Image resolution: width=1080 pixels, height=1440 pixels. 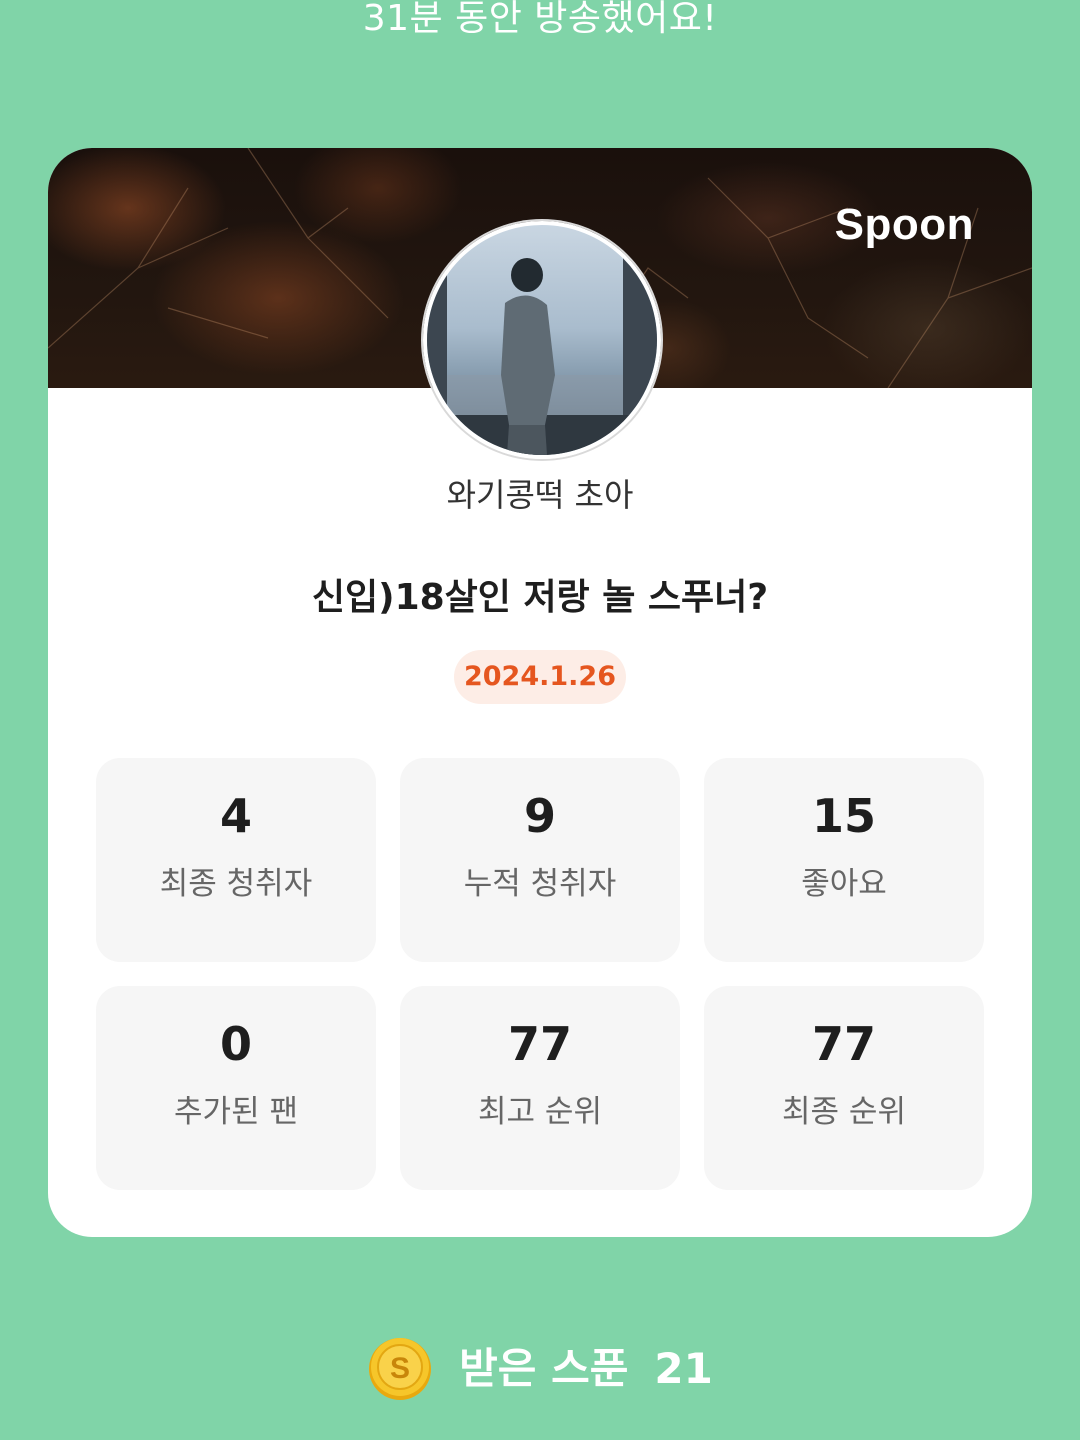 I want to click on stat-value: 9, so click(x=539, y=816).